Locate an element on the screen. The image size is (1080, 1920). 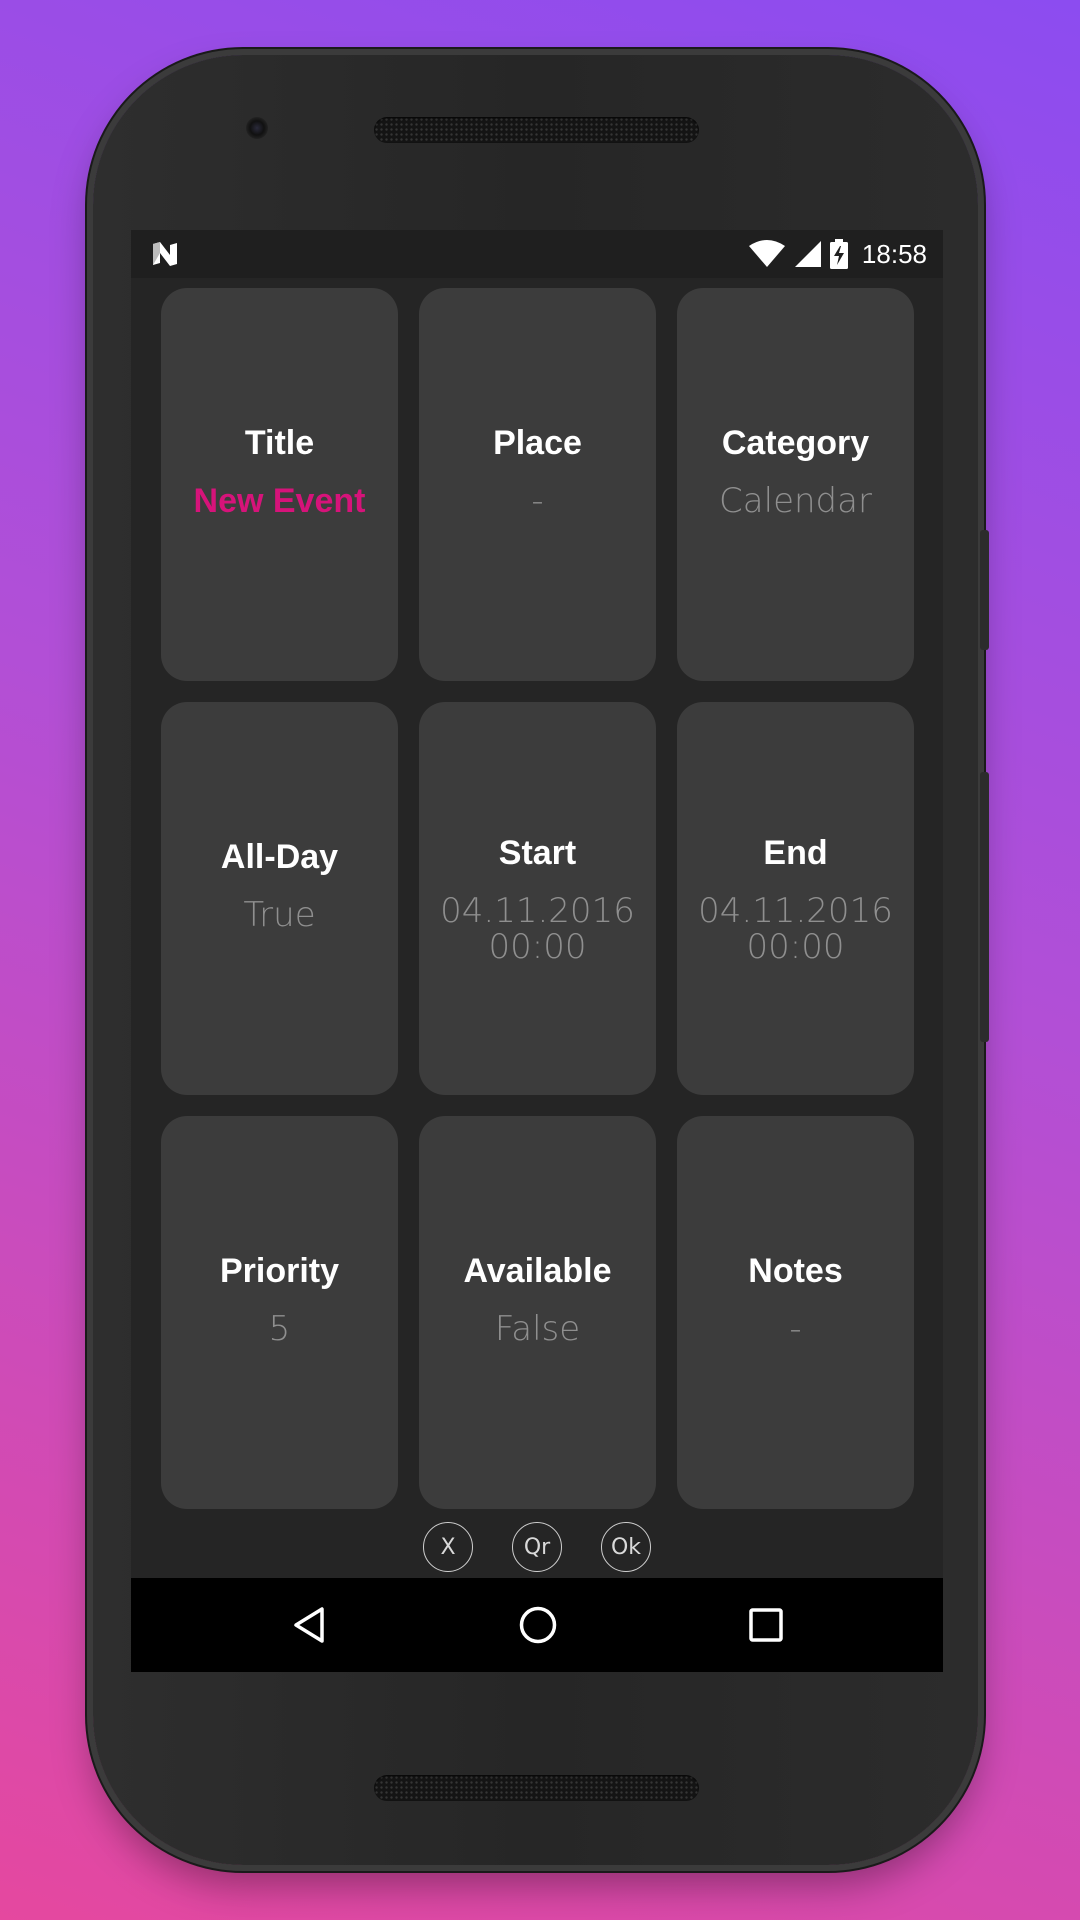
field-card-all-day: All-Day True is located at coordinates (279, 898).